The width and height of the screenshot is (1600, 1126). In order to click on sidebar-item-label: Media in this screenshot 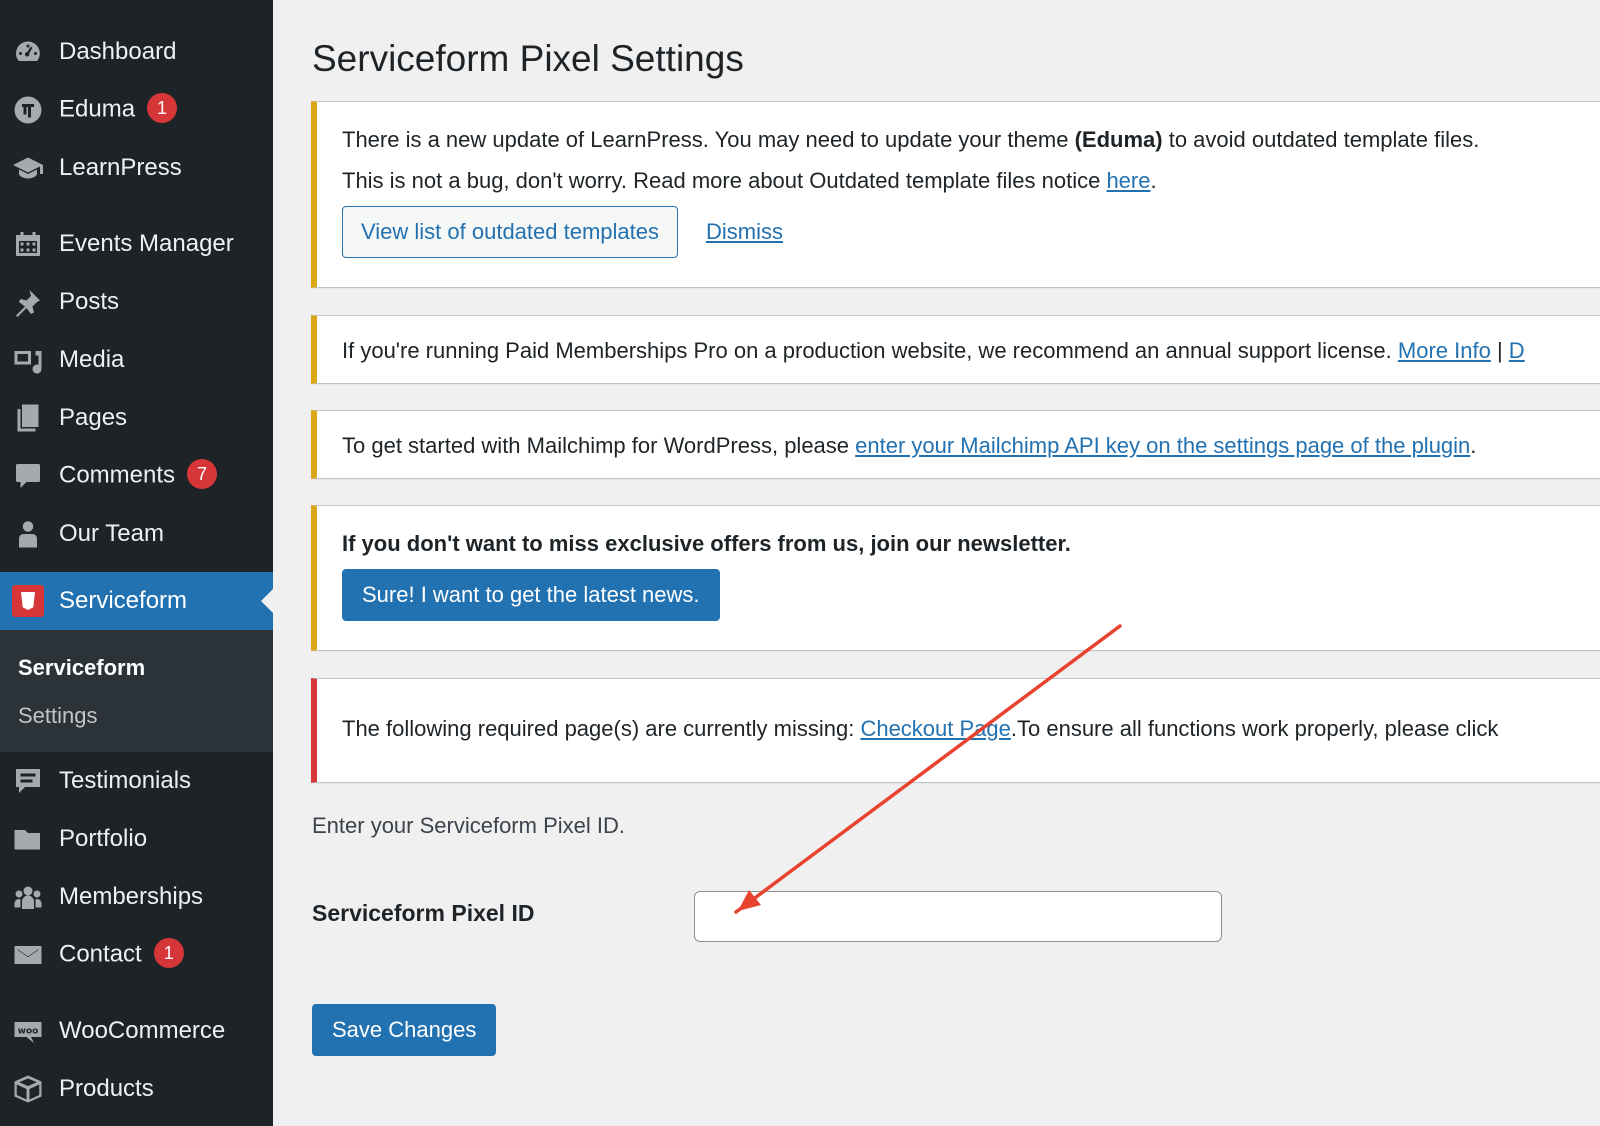, I will do `click(92, 359)`.